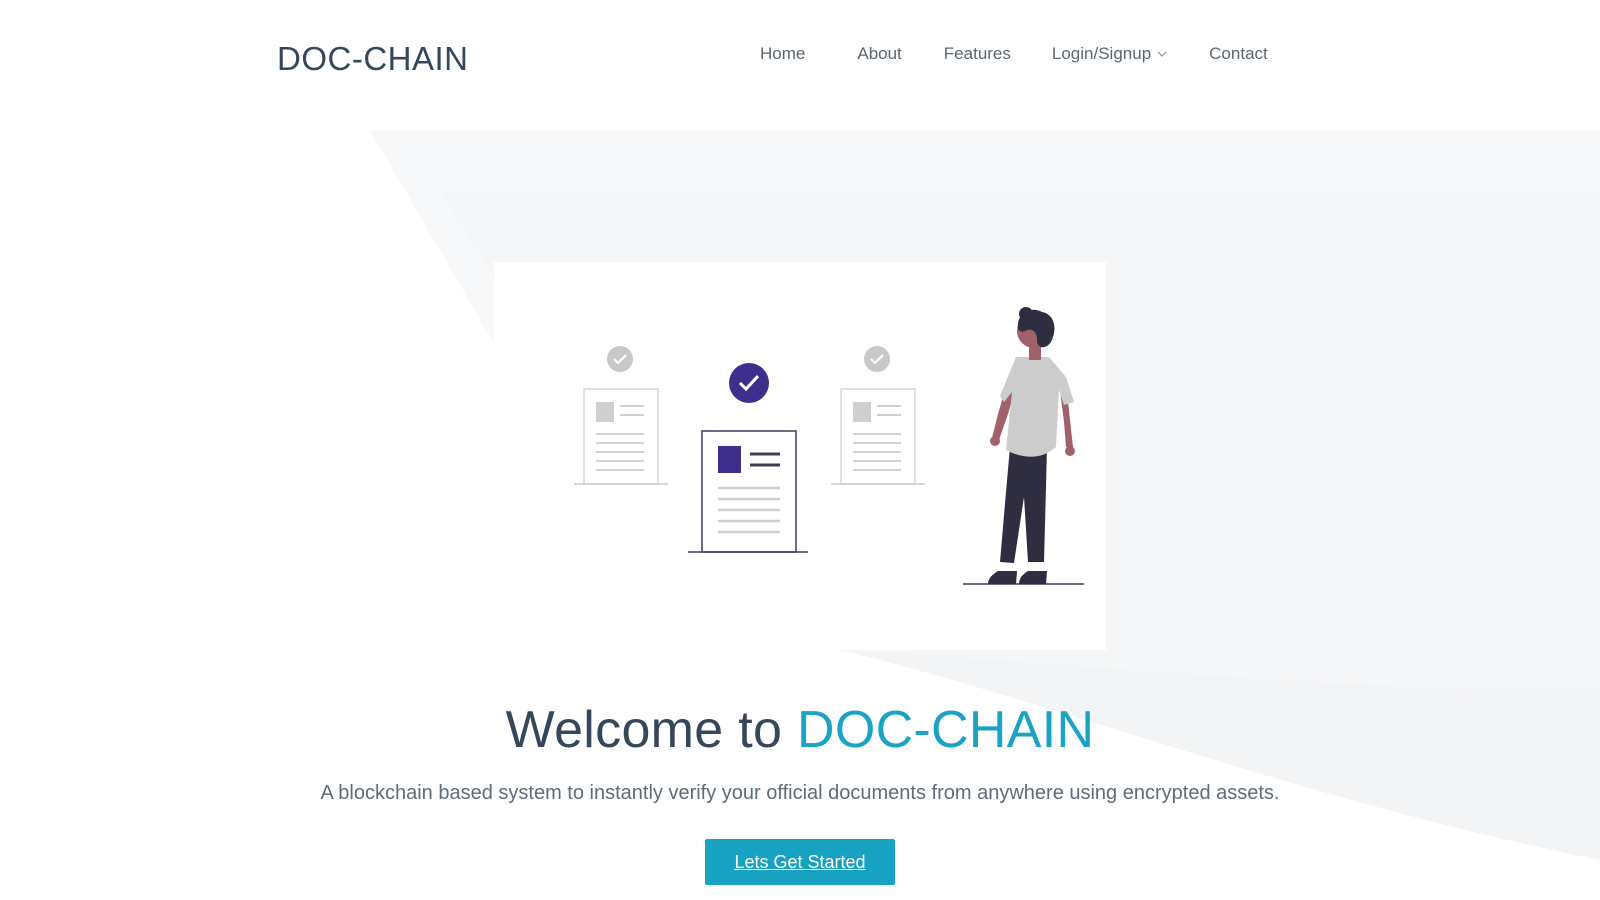 Image resolution: width=1600 pixels, height=900 pixels. Describe the element at coordinates (977, 54) in the screenshot. I see `nav-features: Features` at that location.